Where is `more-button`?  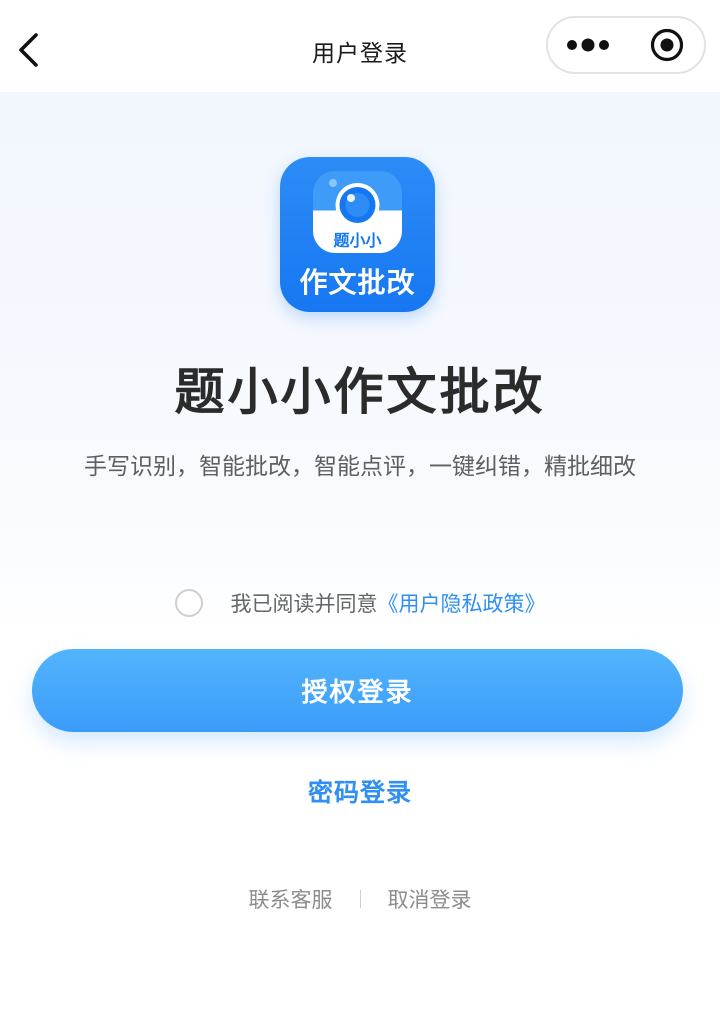 more-button is located at coordinates (588, 45).